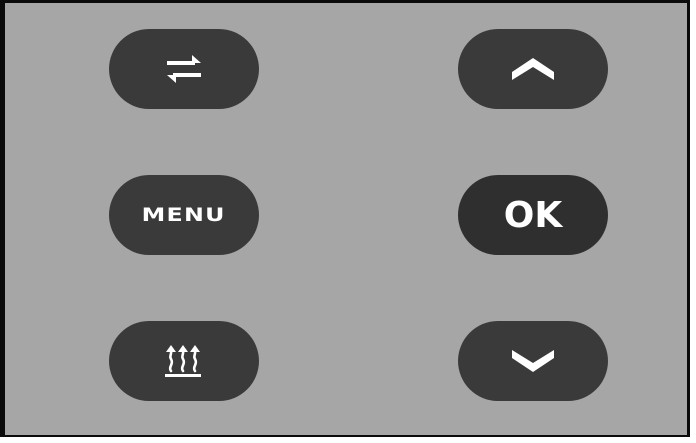 This screenshot has height=443, width=696. I want to click on swap-button, so click(184, 69).